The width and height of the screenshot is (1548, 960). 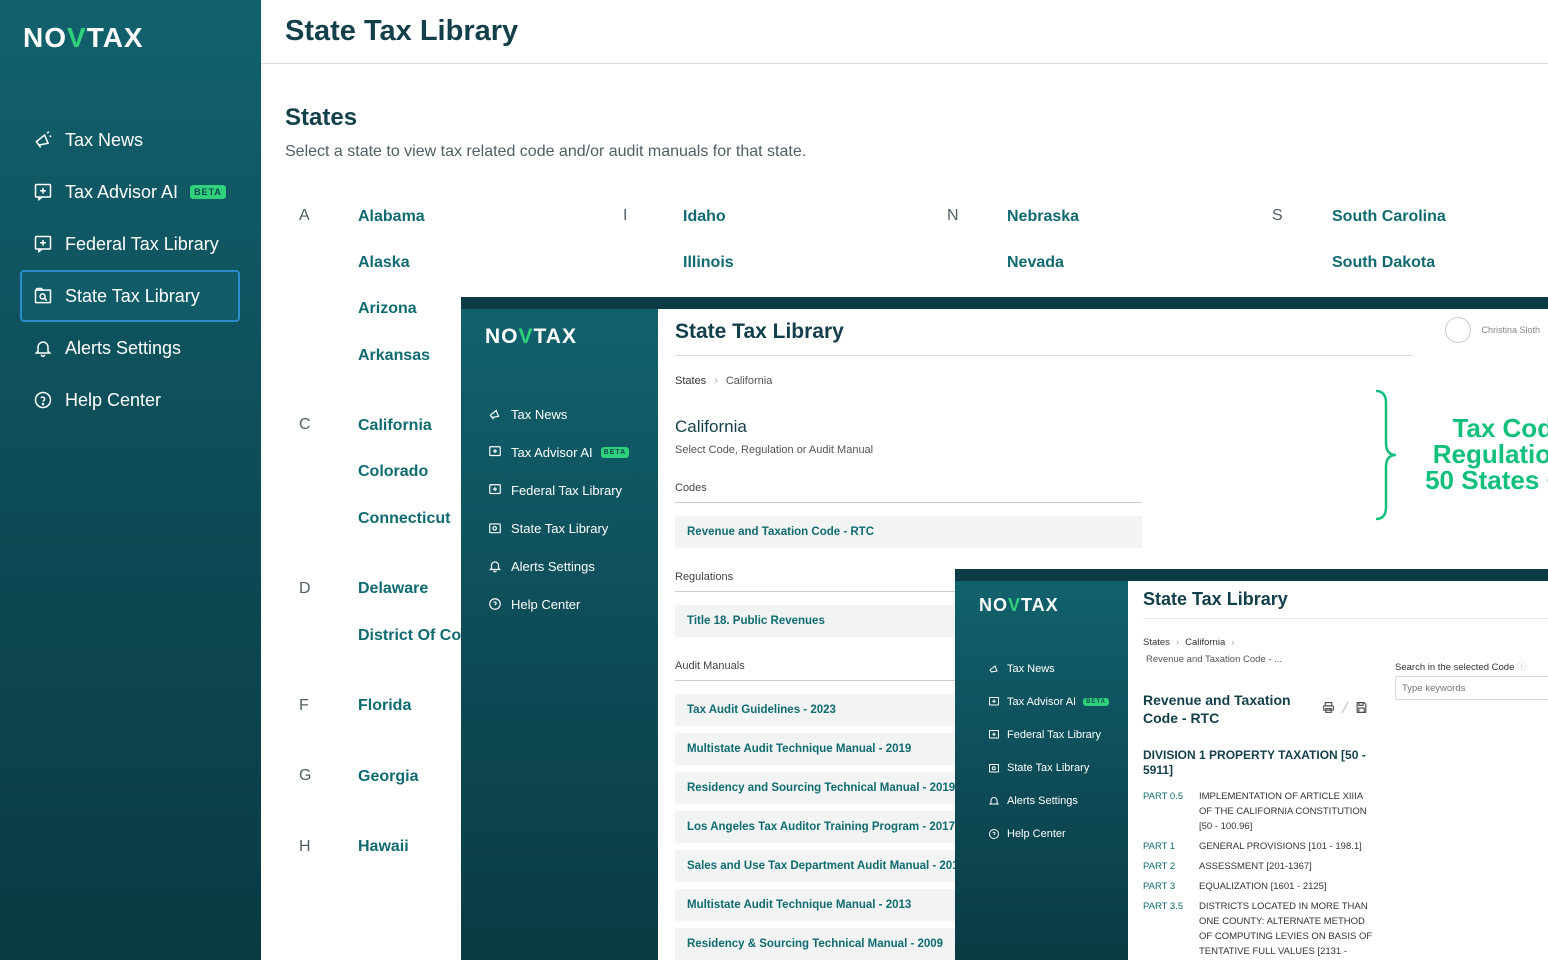 I want to click on user-menu: Christina Sloth, so click(x=1492, y=330).